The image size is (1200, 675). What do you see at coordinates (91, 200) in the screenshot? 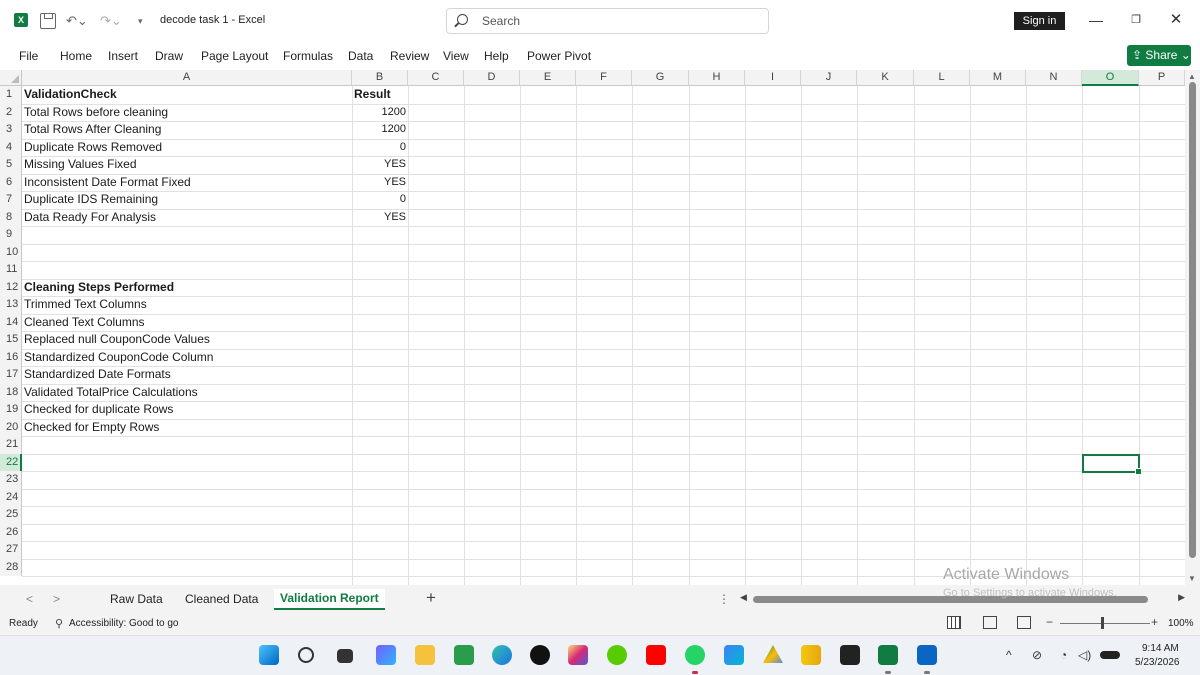
I see `cell-a7: Duplicate IDS Remaining` at bounding box center [91, 200].